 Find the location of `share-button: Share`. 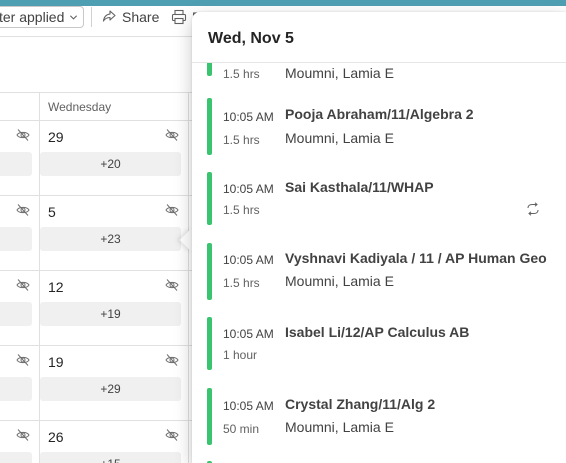

share-button: Share is located at coordinates (130, 17).